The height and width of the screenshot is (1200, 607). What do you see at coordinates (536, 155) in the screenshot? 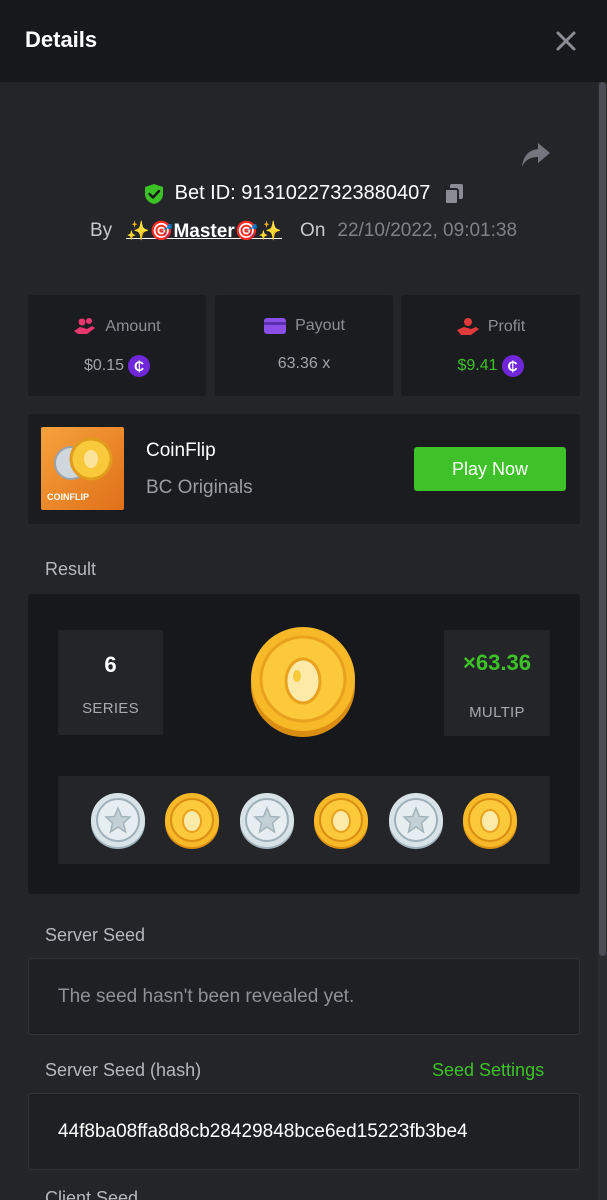
I see `share-icon` at bounding box center [536, 155].